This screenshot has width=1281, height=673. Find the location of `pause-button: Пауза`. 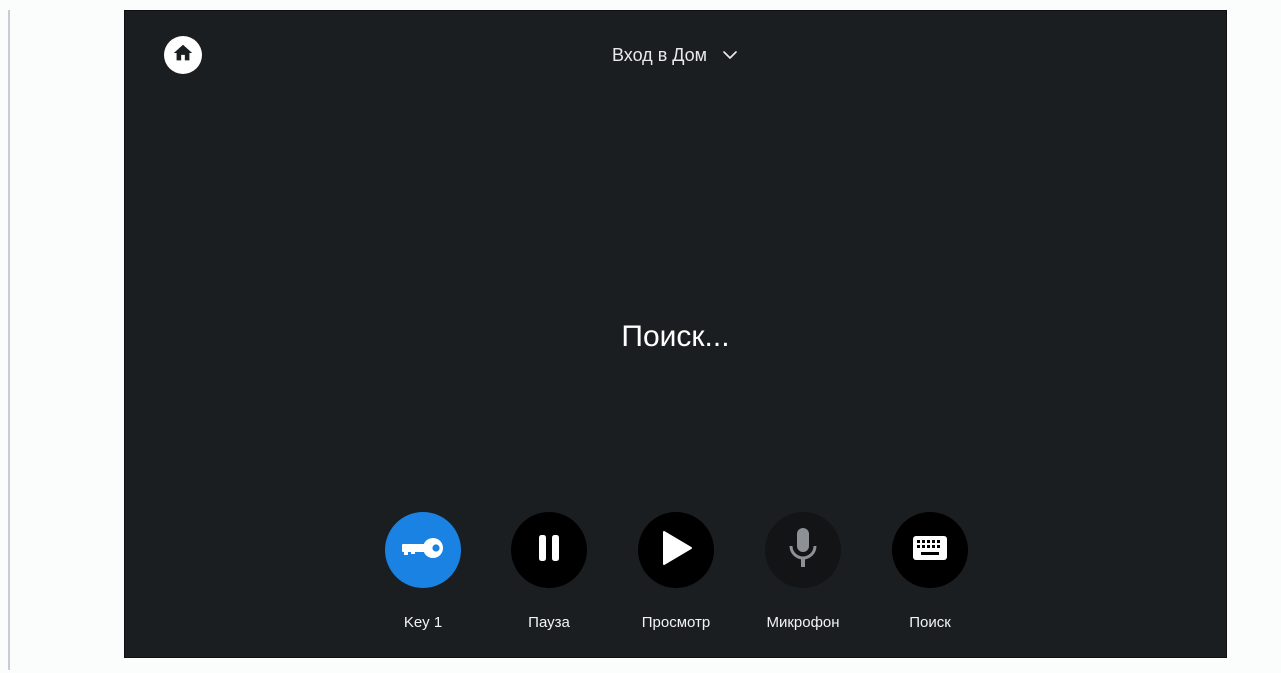

pause-button: Пауза is located at coordinates (549, 572).